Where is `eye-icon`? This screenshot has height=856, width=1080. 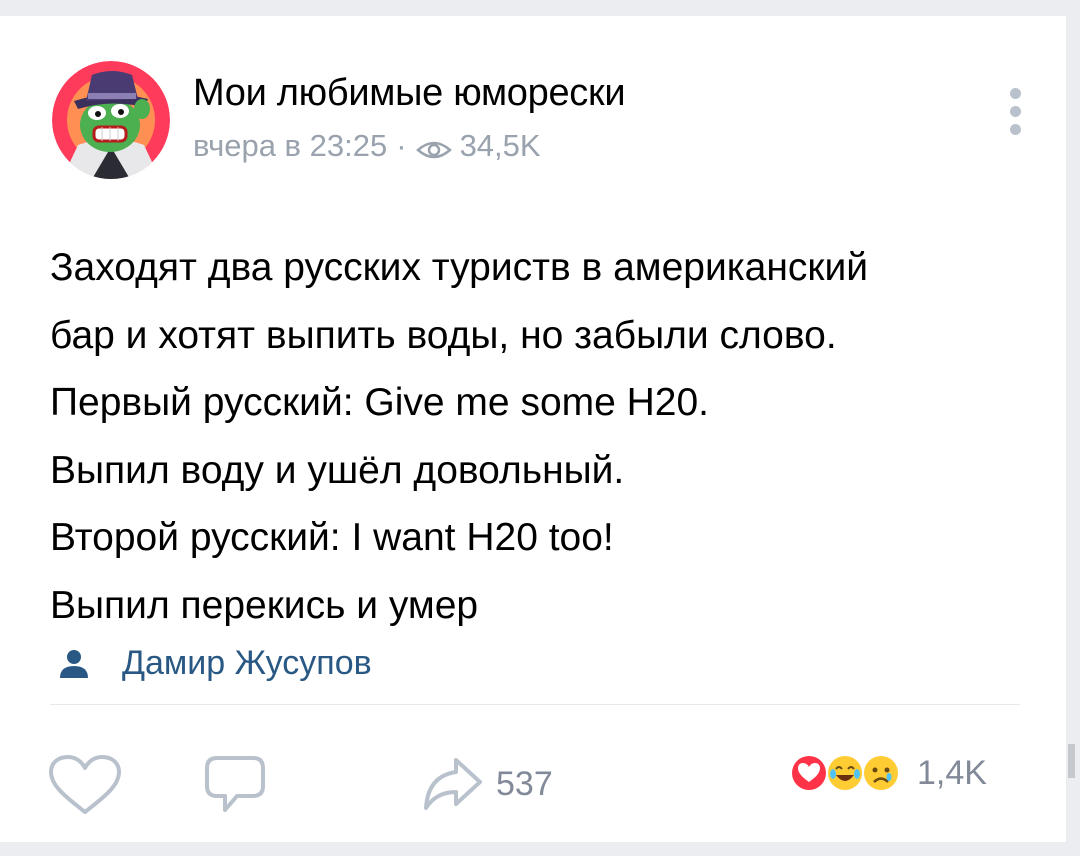 eye-icon is located at coordinates (433, 146).